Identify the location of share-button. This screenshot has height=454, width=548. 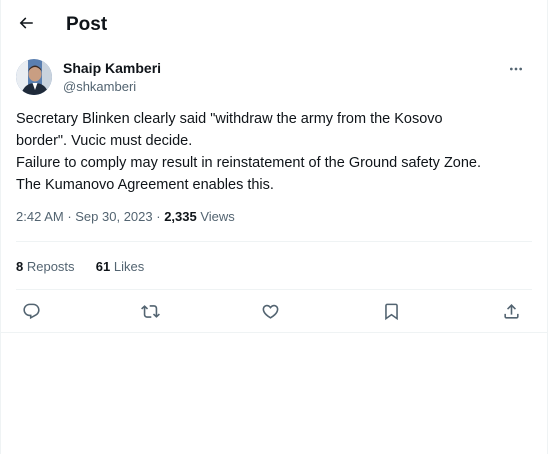
(511, 311).